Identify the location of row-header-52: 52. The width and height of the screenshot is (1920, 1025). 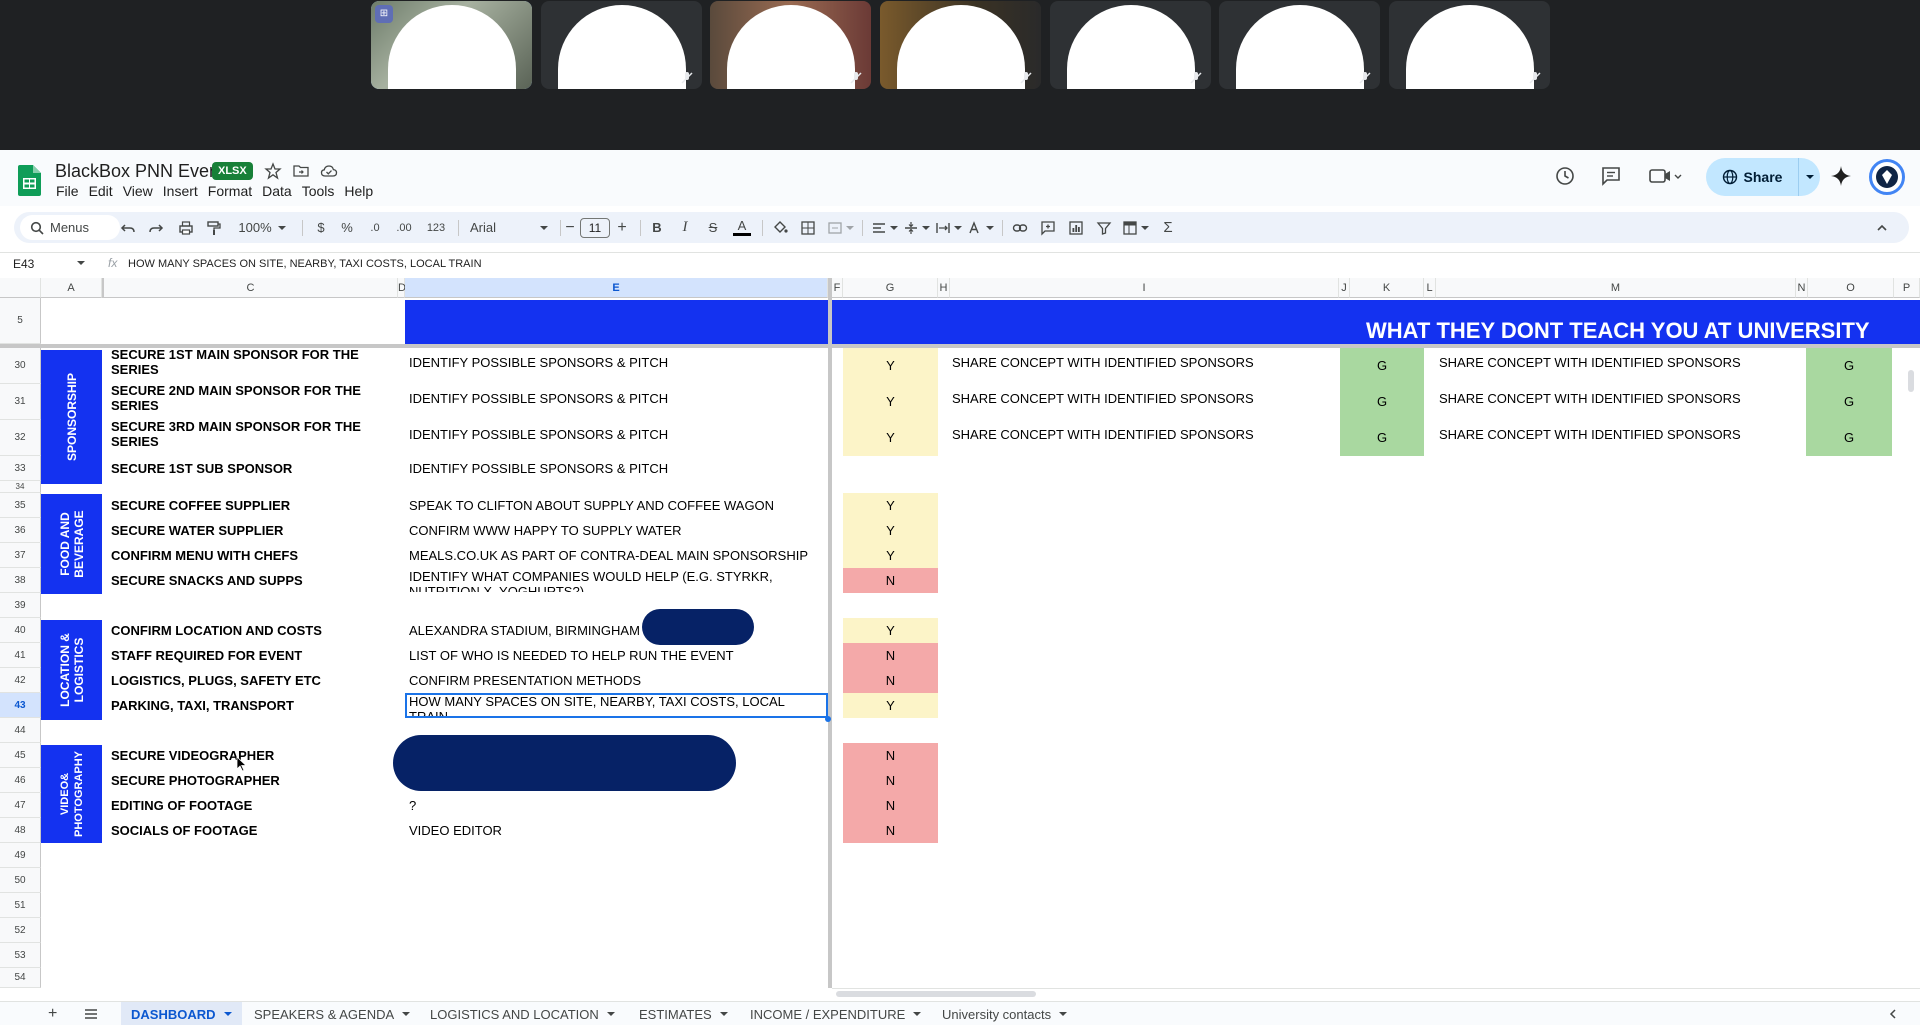
(20, 930).